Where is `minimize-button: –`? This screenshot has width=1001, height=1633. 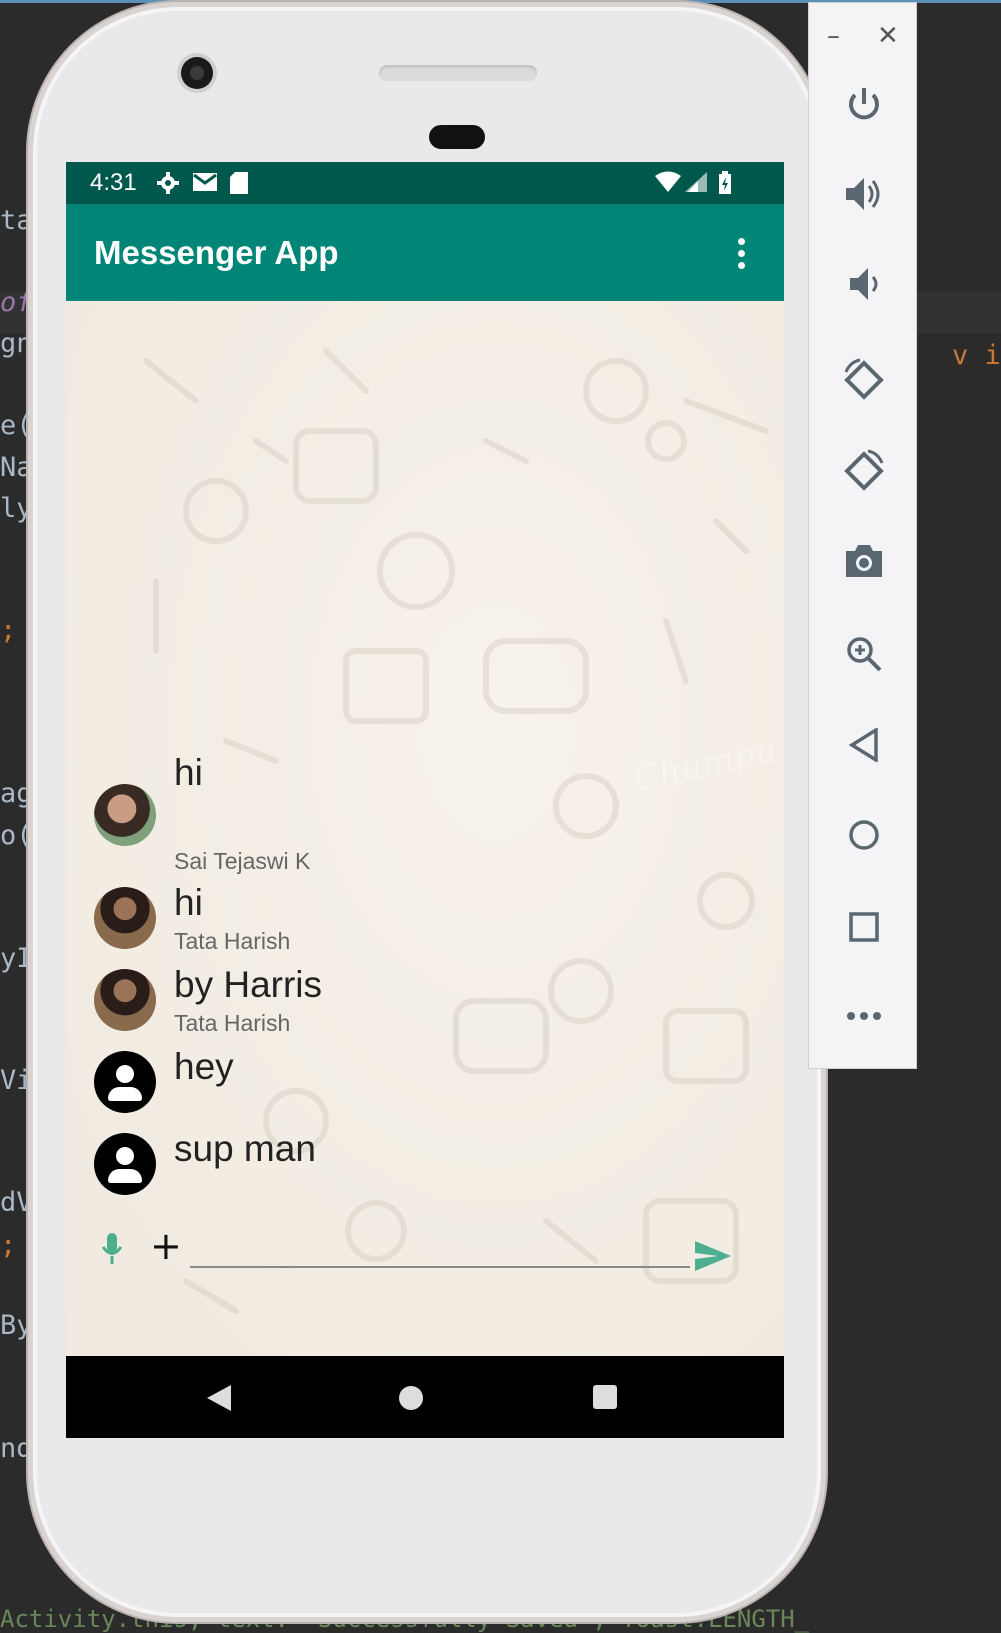 minimize-button: – is located at coordinates (833, 36).